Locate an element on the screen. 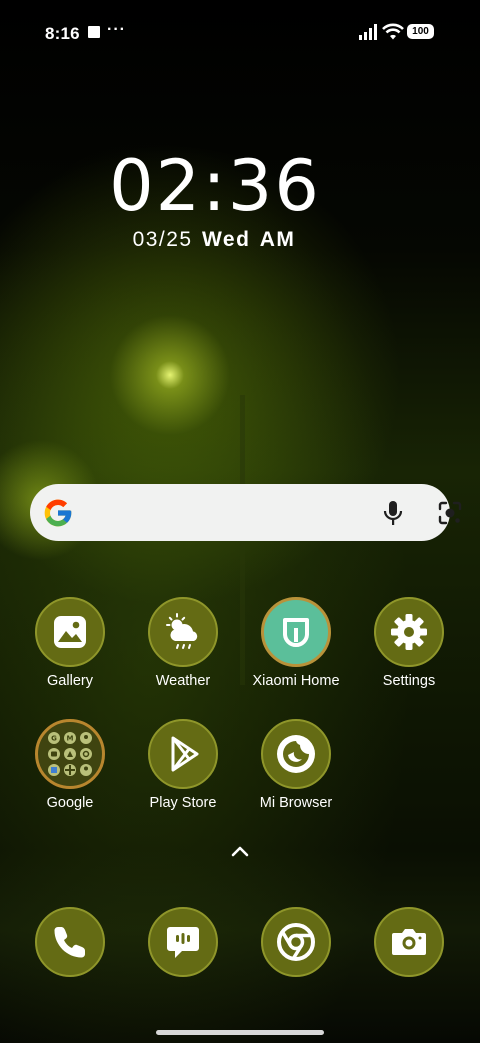 The height and width of the screenshot is (1043, 480). app-mi-browser: Mi Browser is located at coordinates (296, 765).